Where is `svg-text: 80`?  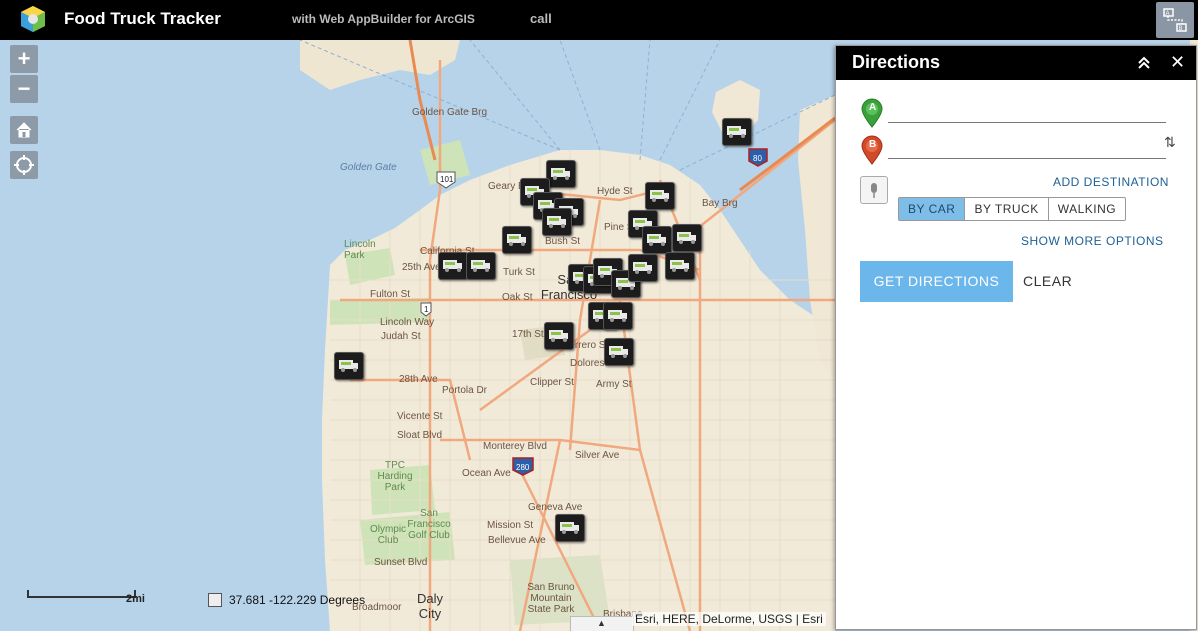
svg-text: 80 is located at coordinates (757, 158).